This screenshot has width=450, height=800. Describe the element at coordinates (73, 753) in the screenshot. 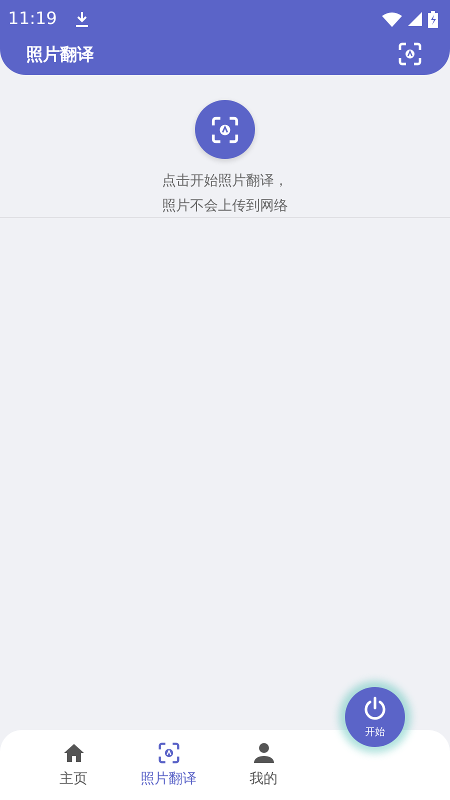

I see `home-icon` at that location.